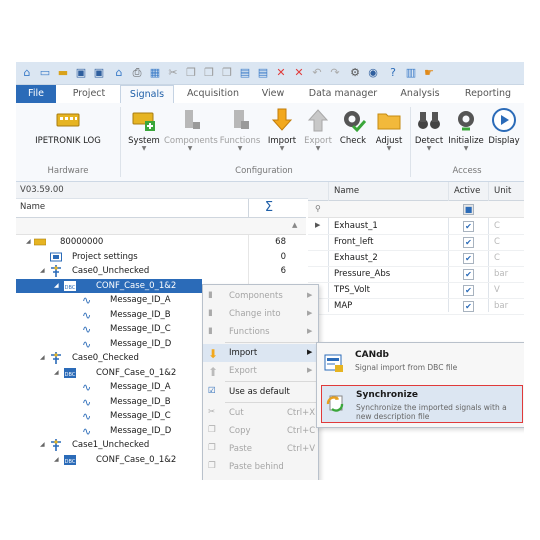 The width and height of the screenshot is (540, 540). Describe the element at coordinates (143, 121) in the screenshot. I see `system-add-icon` at that location.